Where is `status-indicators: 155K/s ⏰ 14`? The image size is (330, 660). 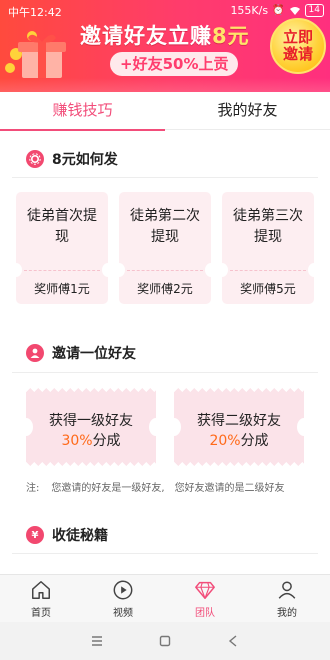
status-indicators: 155K/s ⏰ 14 is located at coordinates (277, 10).